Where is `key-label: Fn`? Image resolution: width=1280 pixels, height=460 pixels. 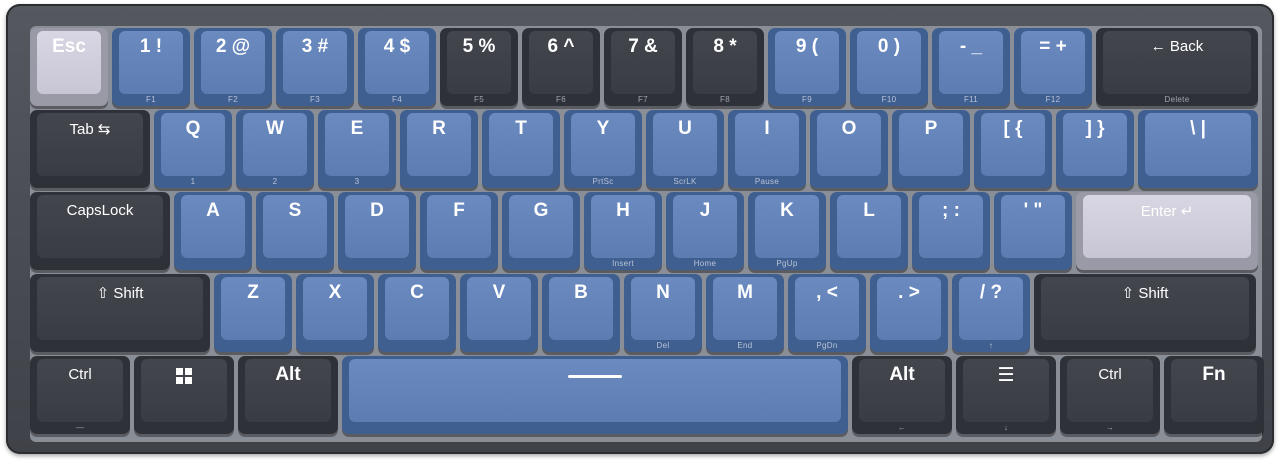
key-label: Fn is located at coordinates (1214, 374).